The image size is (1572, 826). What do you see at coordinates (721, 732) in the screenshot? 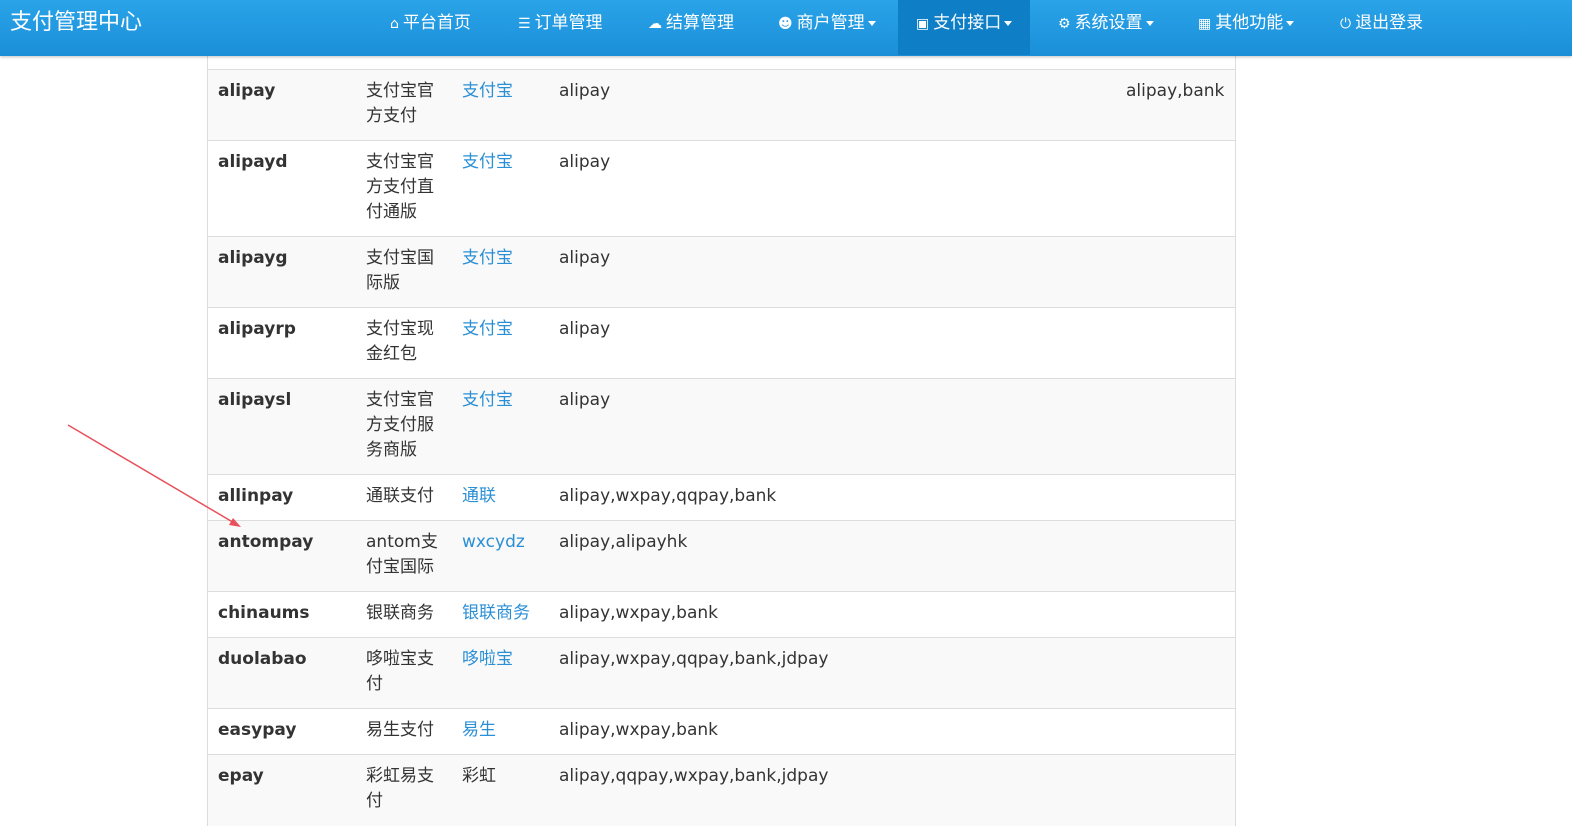
I see `table-row: easypay 易生支付 易生 alipay,wxpay,bank` at bounding box center [721, 732].